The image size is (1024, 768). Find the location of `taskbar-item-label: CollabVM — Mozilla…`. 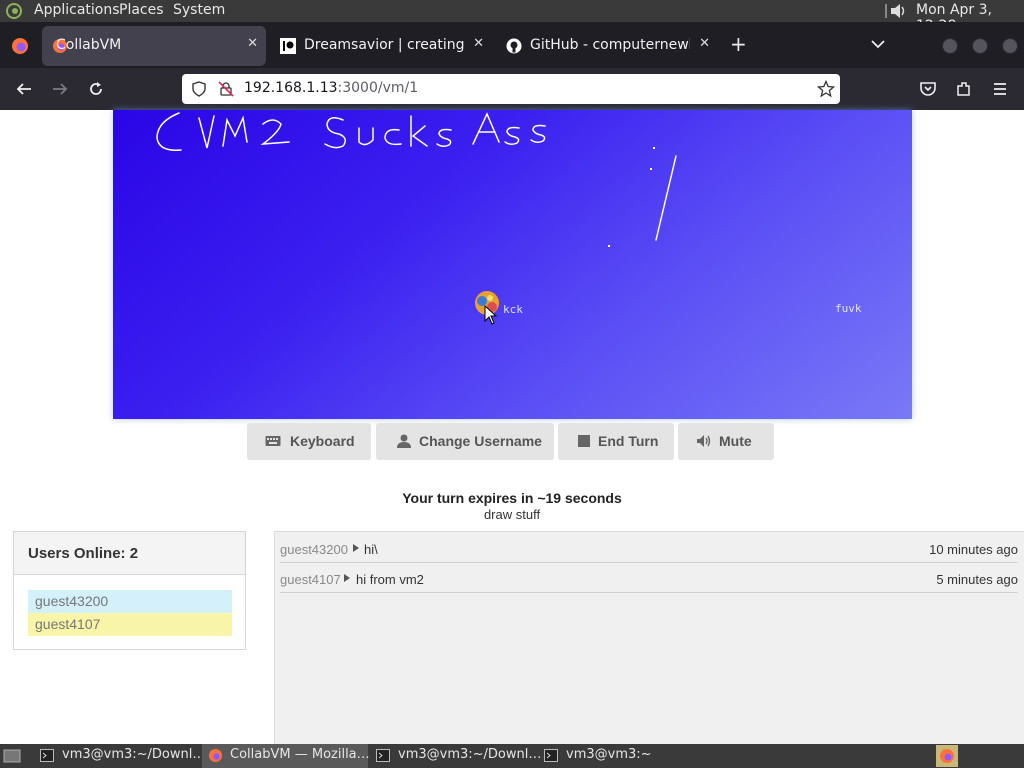

taskbar-item-label: CollabVM — Mozilla… is located at coordinates (300, 754).